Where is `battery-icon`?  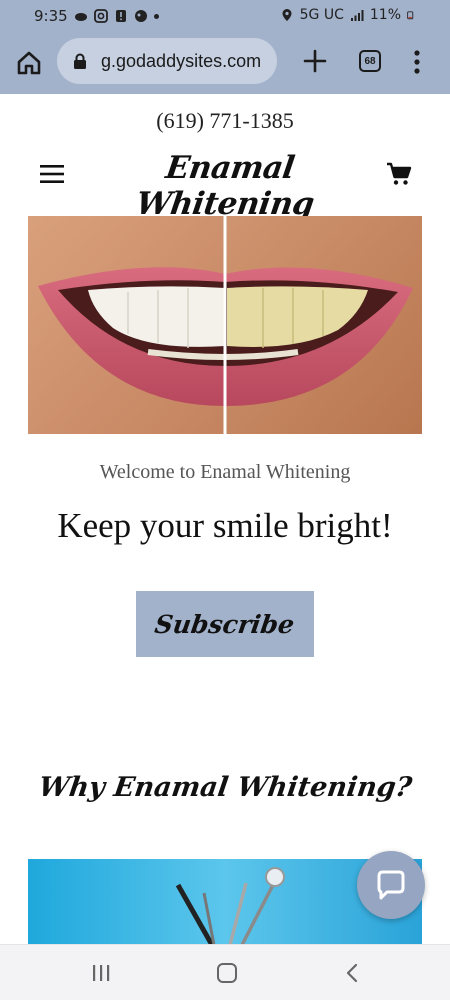
battery-icon is located at coordinates (410, 15).